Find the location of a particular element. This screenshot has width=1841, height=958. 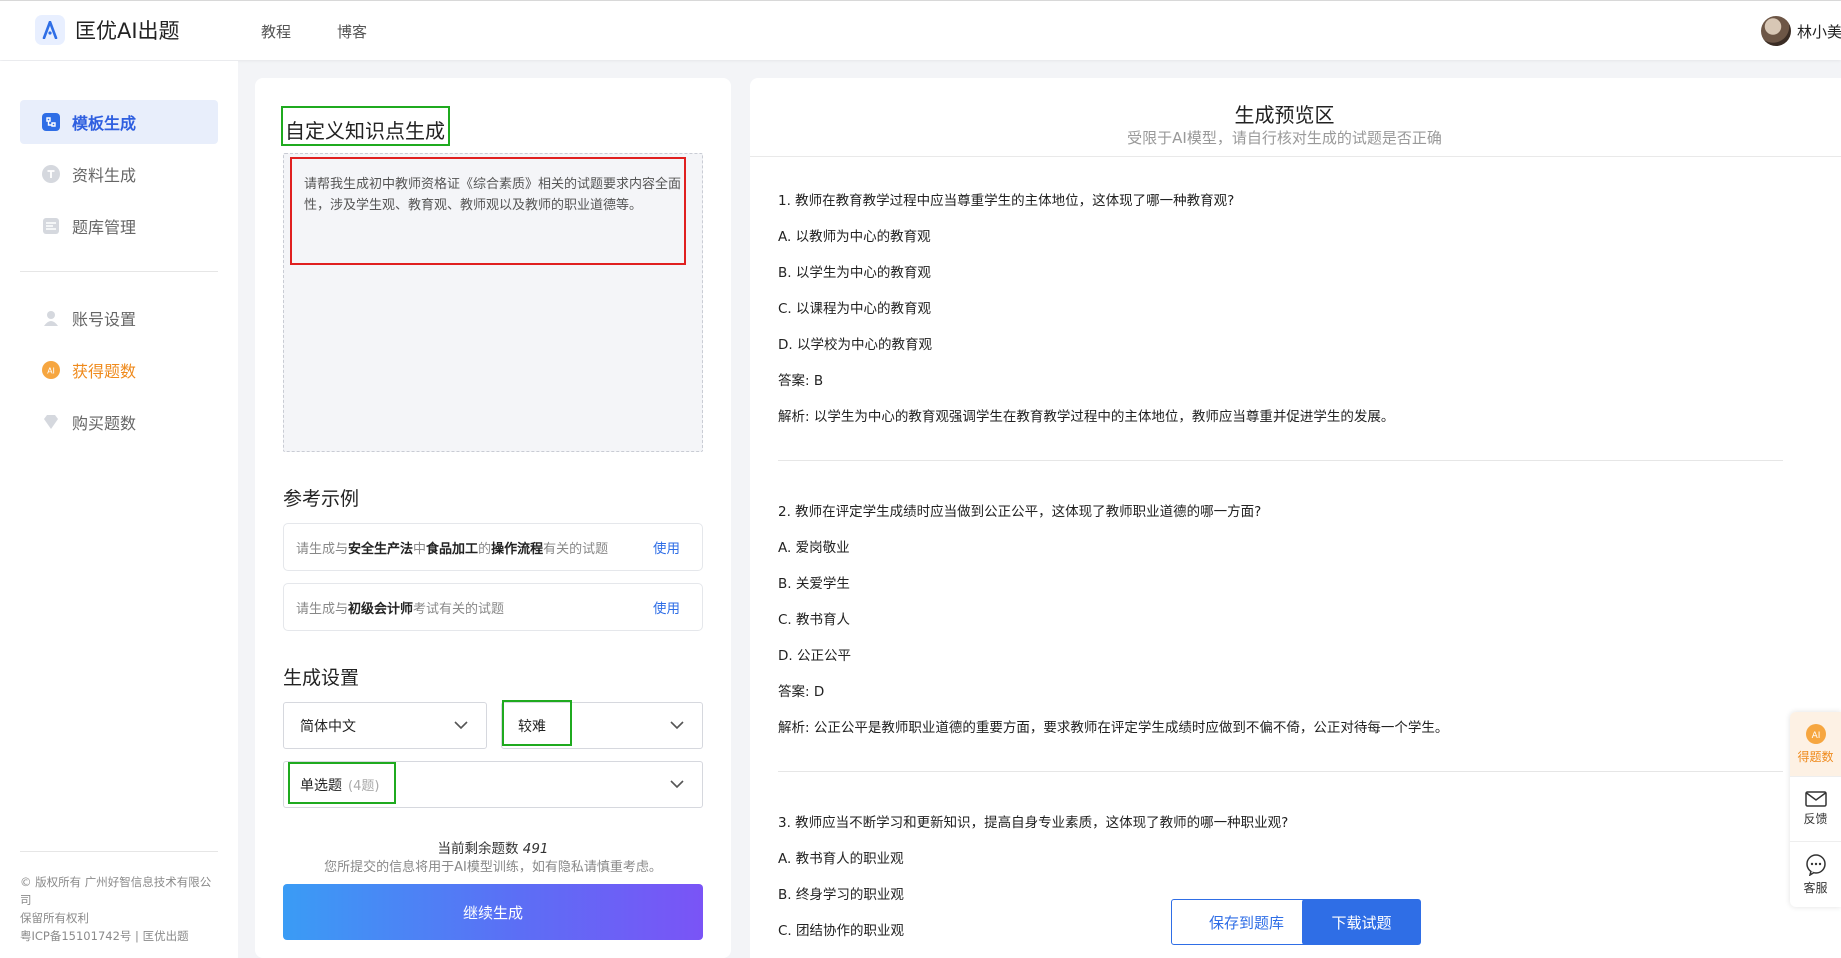

highlight-box-question-type is located at coordinates (342, 783).